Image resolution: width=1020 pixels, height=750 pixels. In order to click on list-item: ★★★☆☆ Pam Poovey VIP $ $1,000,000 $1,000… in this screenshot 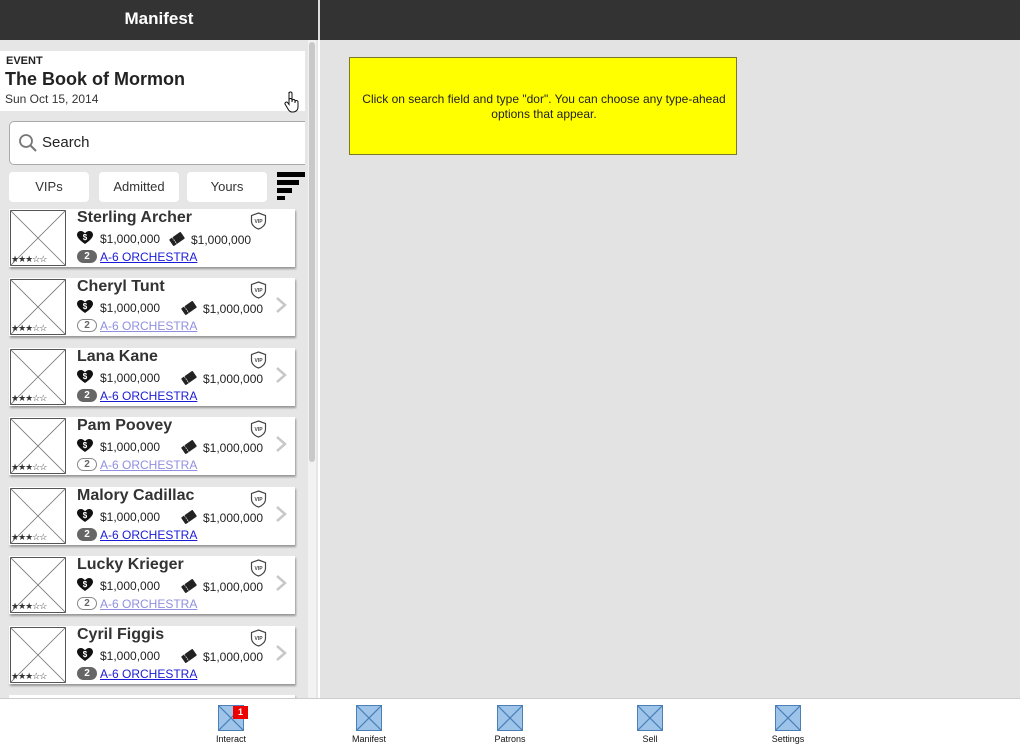, I will do `click(152, 446)`.